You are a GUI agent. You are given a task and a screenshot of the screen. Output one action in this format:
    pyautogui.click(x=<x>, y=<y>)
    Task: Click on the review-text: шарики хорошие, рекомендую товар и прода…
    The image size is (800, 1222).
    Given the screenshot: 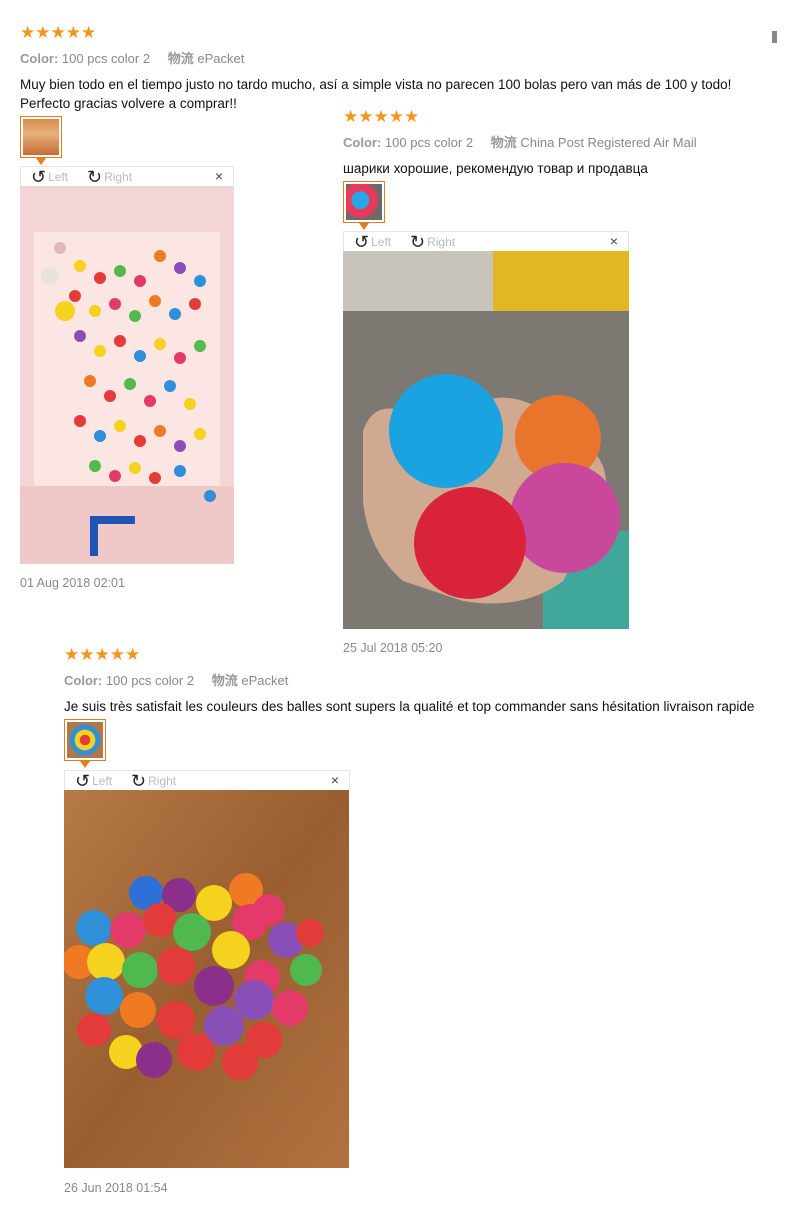 What is the action you would take?
    pyautogui.click(x=495, y=168)
    